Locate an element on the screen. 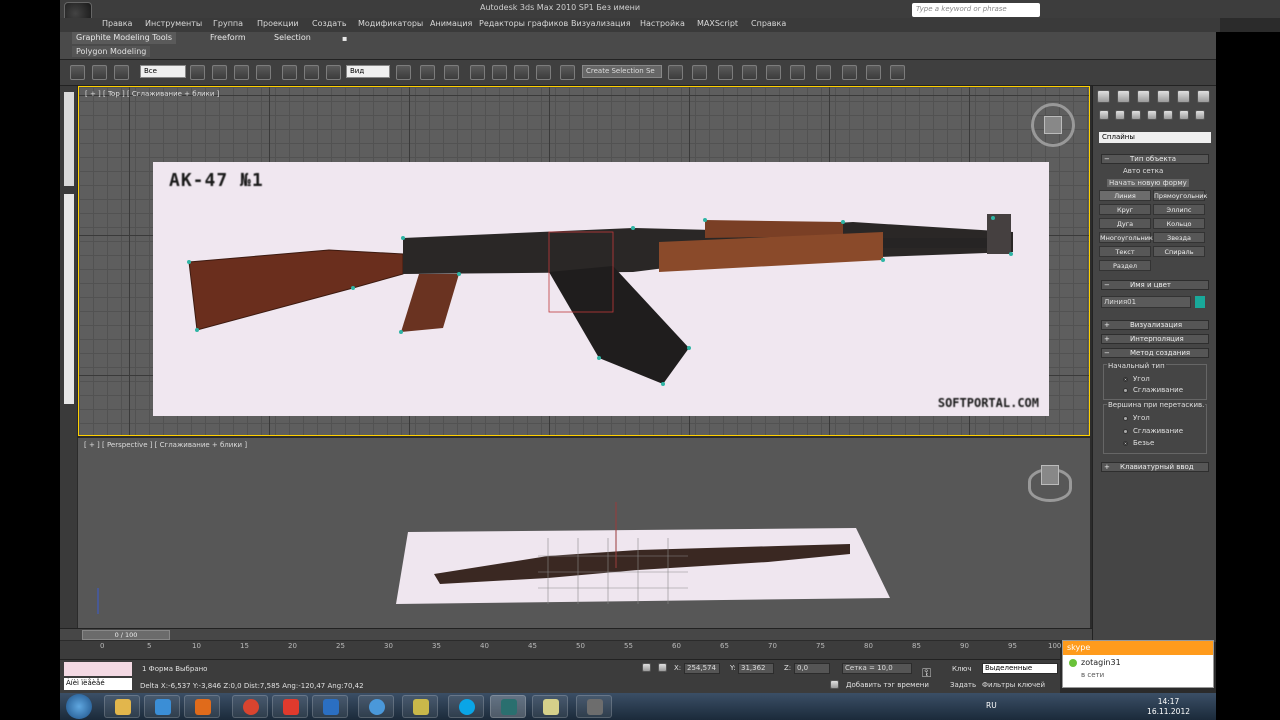 The width and height of the screenshot is (1280, 720). key-mode-dropdown: Выделенные is located at coordinates (1020, 668).